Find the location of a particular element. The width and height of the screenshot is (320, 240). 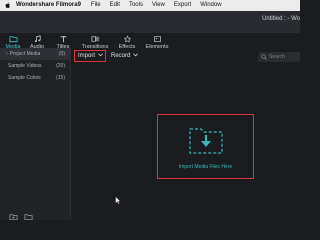

item-count: (15) is located at coordinates (60, 78).